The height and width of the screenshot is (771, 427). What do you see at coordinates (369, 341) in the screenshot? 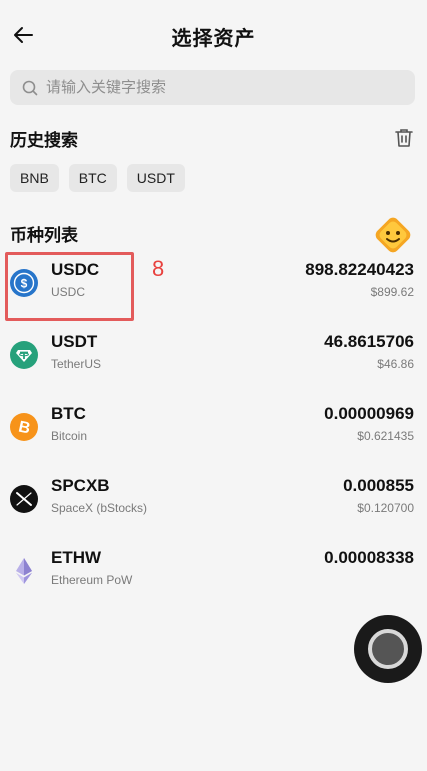
I see `coin-amount: 46.8615706` at bounding box center [369, 341].